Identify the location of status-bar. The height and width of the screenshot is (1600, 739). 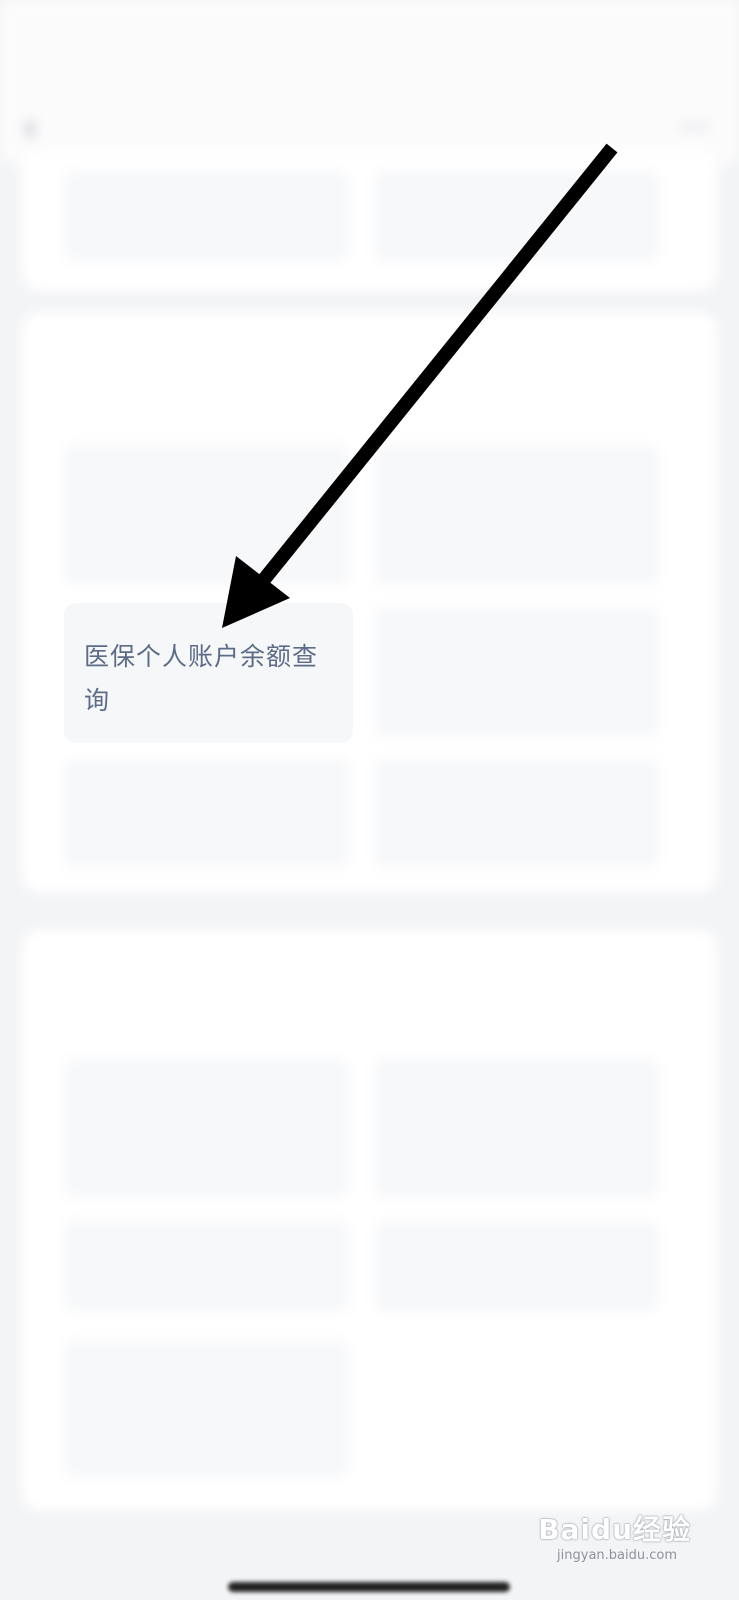
(369, 47).